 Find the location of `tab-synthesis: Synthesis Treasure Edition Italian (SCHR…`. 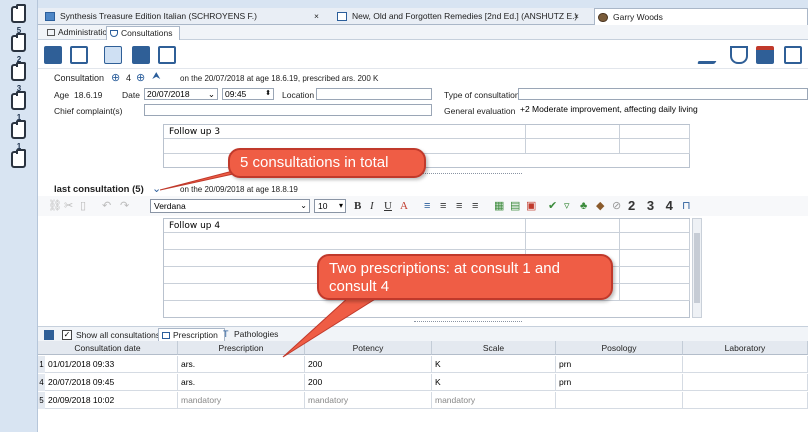

tab-synthesis: Synthesis Treasure Edition Italian (SCHR… is located at coordinates (192, 16).